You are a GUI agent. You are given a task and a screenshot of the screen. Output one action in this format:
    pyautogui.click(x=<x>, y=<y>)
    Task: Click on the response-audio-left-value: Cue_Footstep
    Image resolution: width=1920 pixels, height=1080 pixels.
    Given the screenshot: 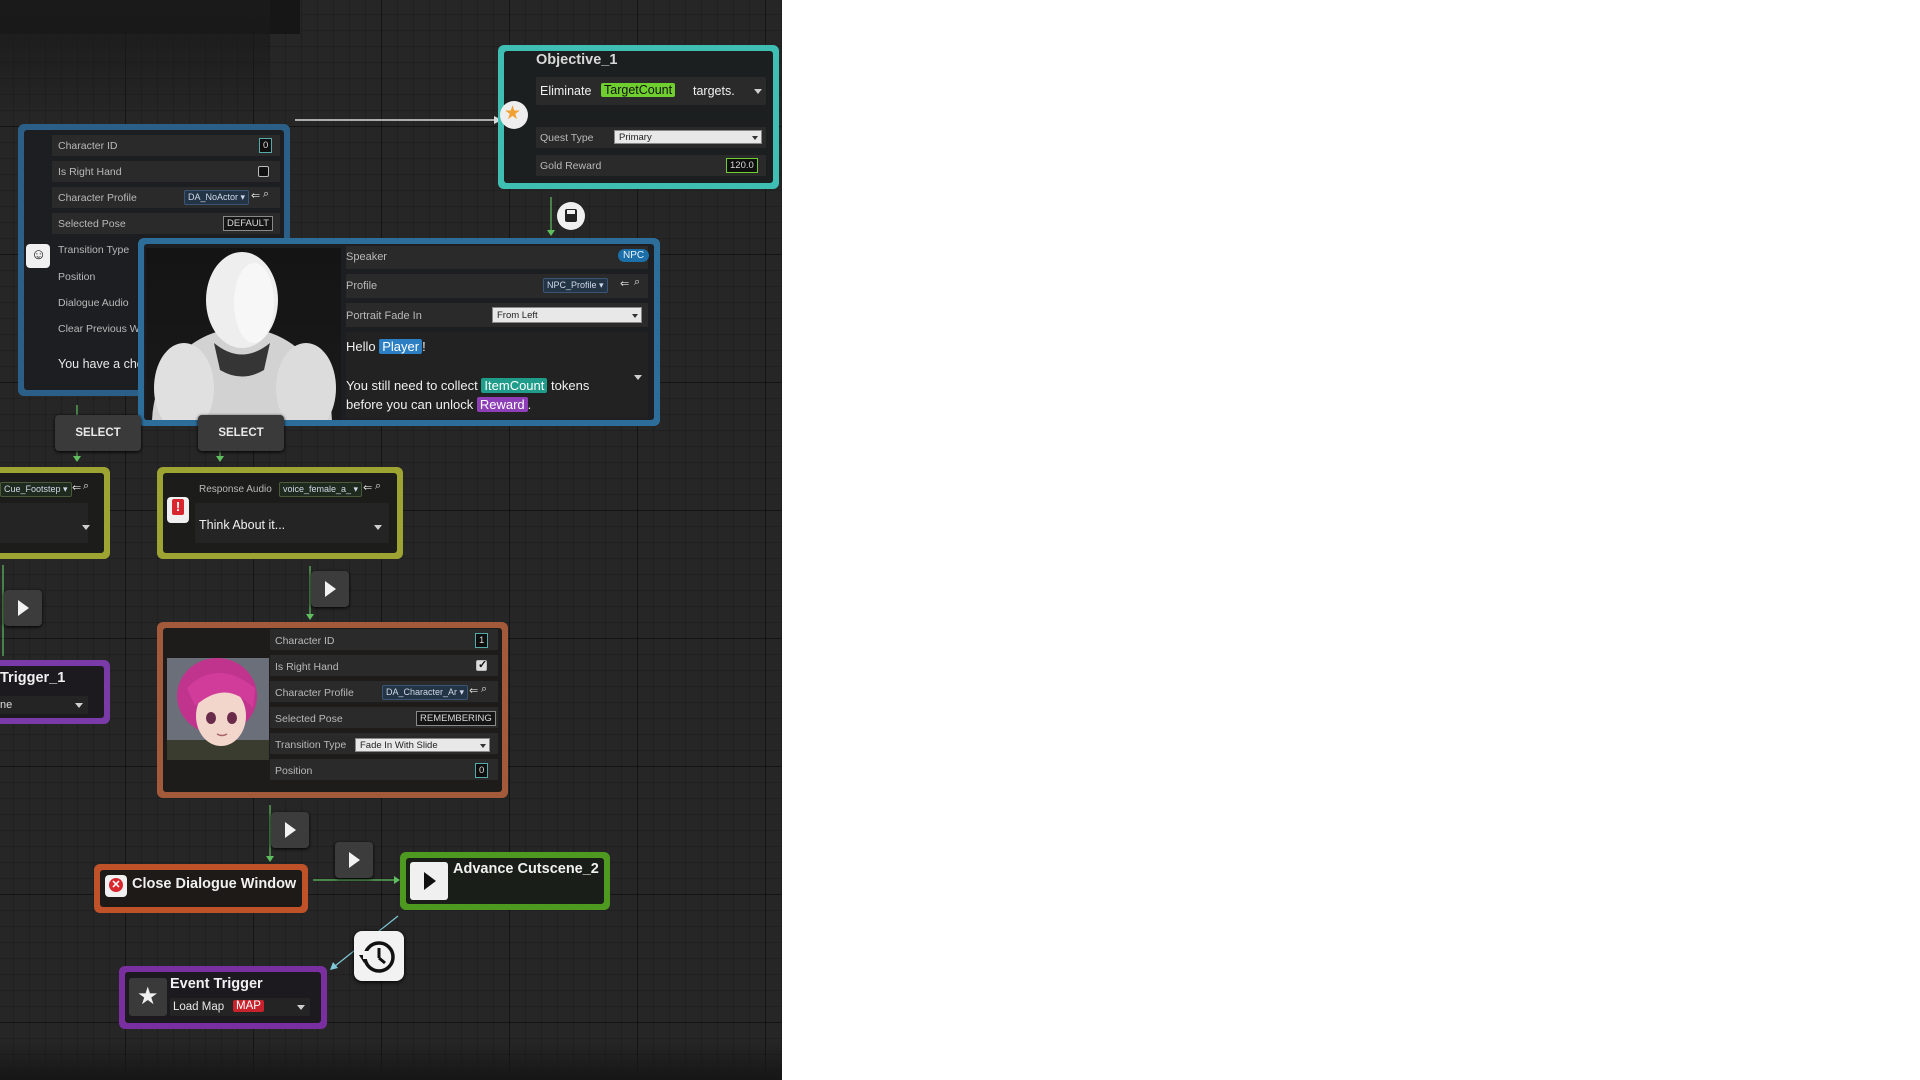 What is the action you would take?
    pyautogui.click(x=32, y=489)
    